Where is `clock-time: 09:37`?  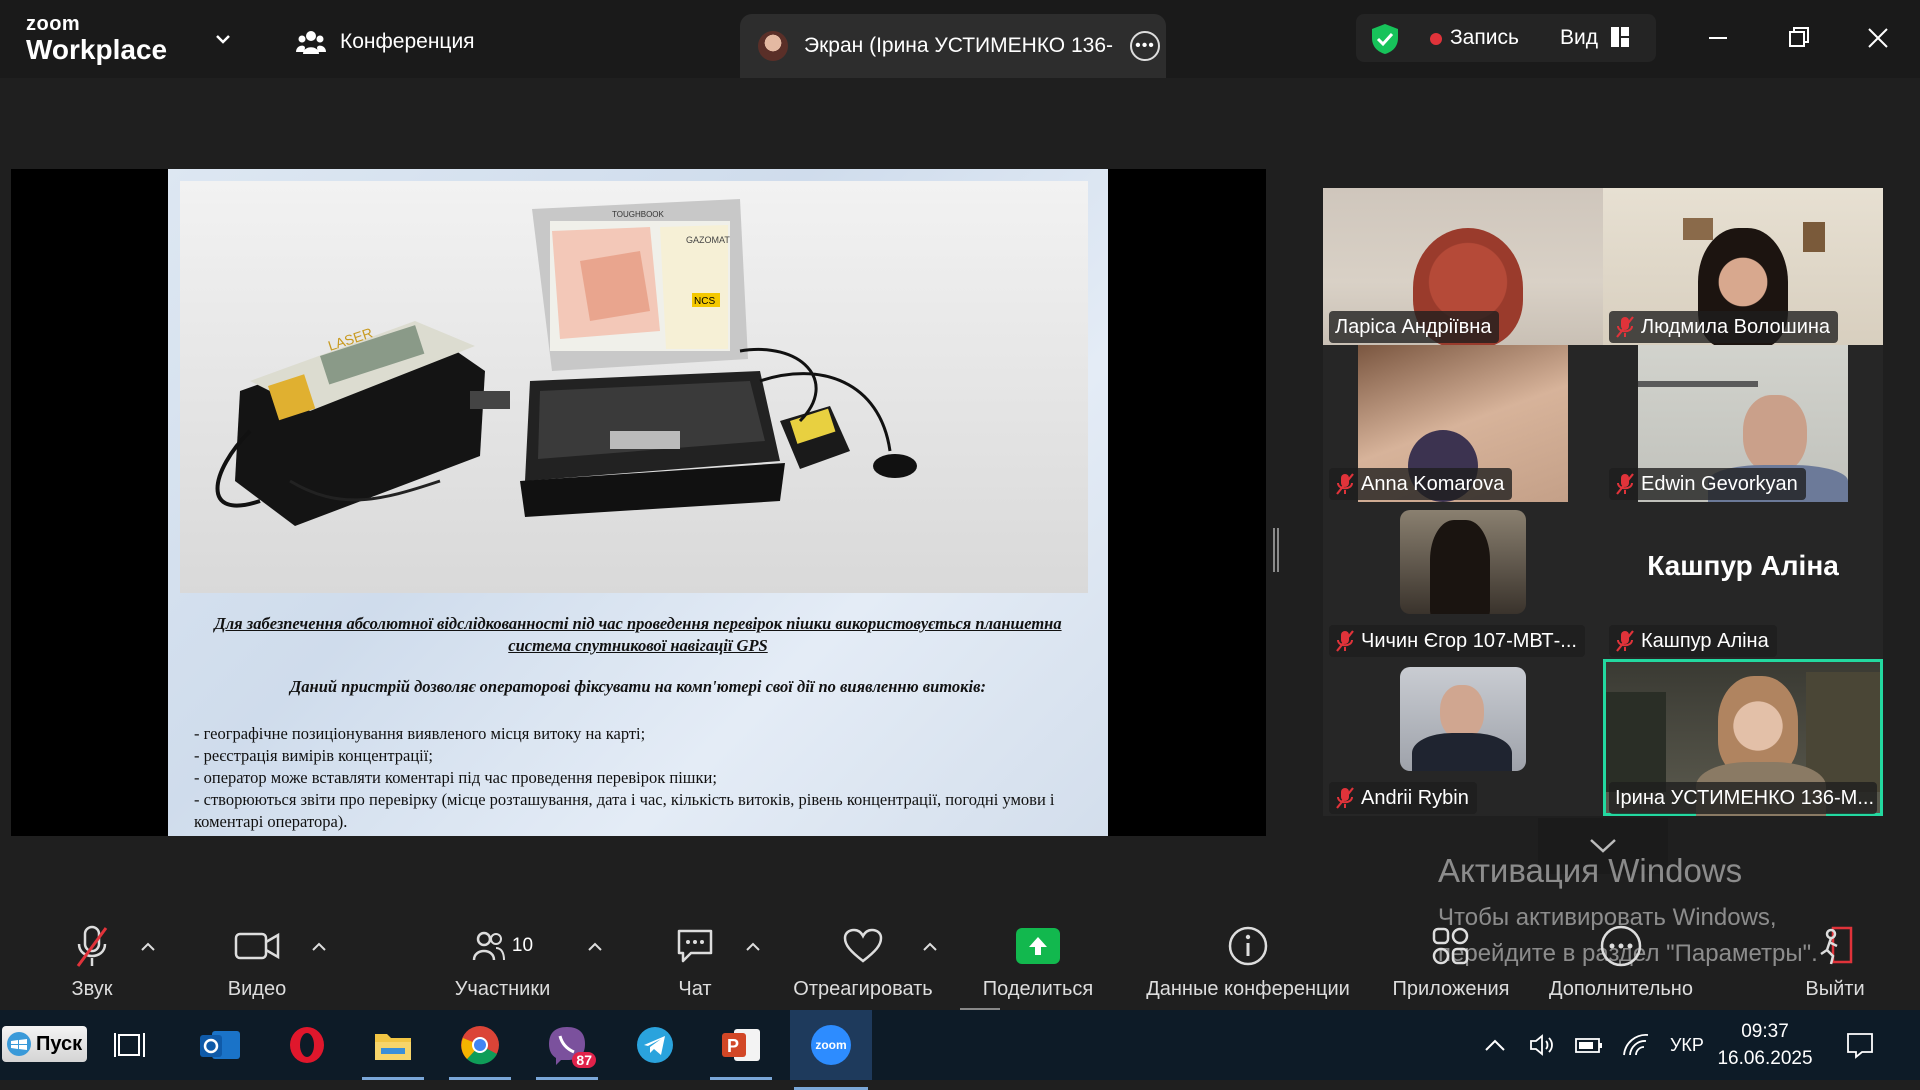 clock-time: 09:37 is located at coordinates (1765, 1031).